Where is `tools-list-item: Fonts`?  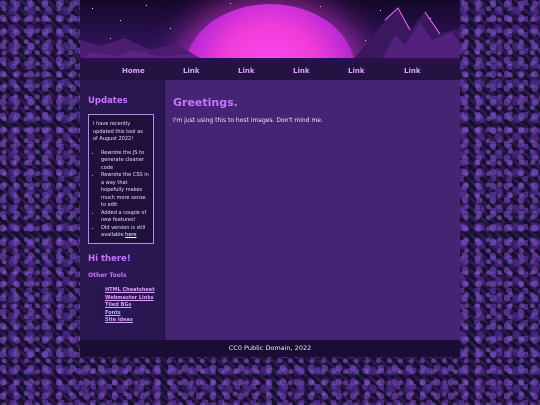
tools-list-item: Fonts is located at coordinates (130, 314).